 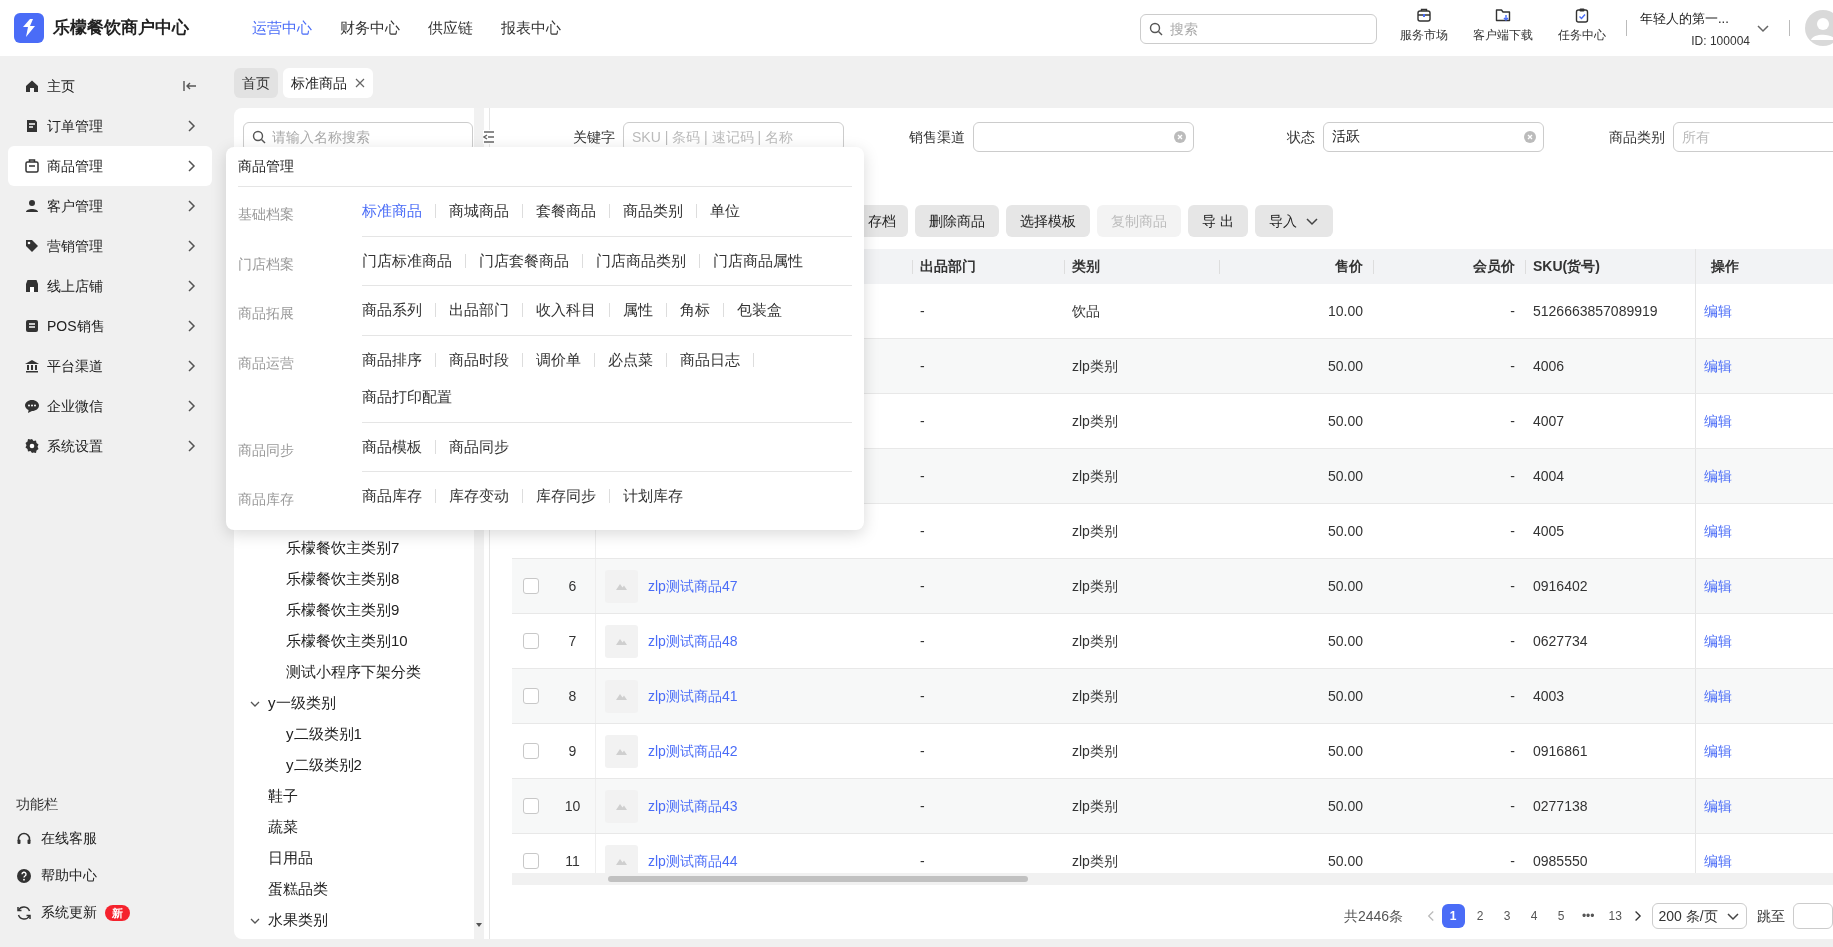 What do you see at coordinates (266, 449) in the screenshot?
I see `section-label: 商品同步` at bounding box center [266, 449].